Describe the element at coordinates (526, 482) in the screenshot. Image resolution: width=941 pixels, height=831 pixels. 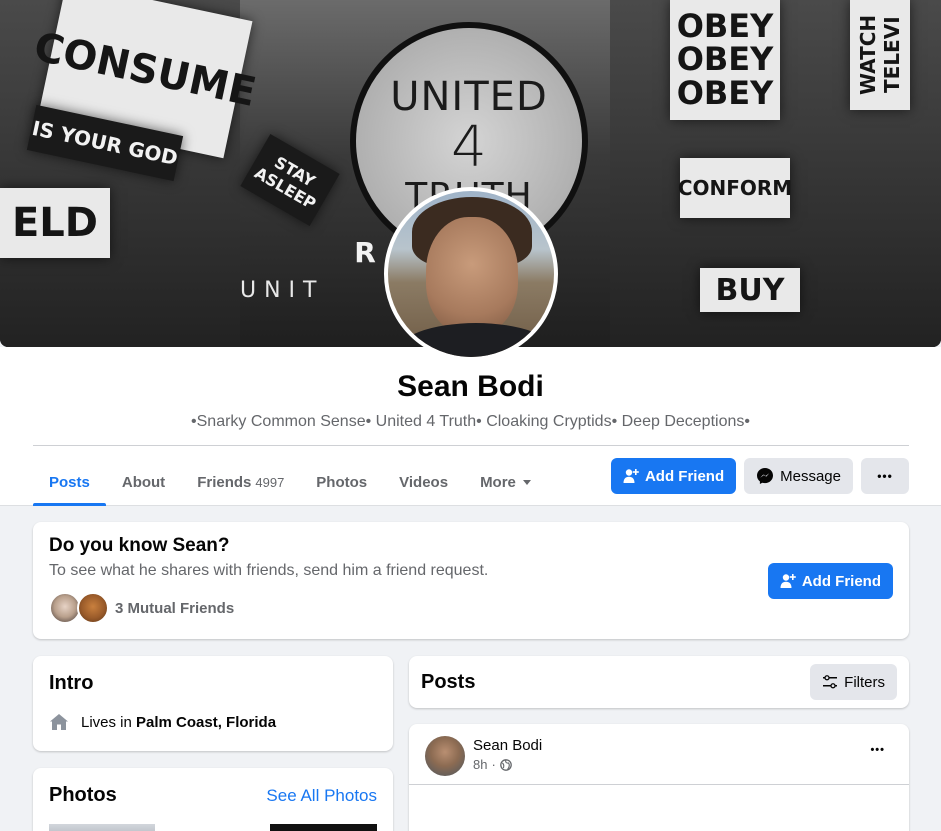
I see `chevron-down-icon` at that location.